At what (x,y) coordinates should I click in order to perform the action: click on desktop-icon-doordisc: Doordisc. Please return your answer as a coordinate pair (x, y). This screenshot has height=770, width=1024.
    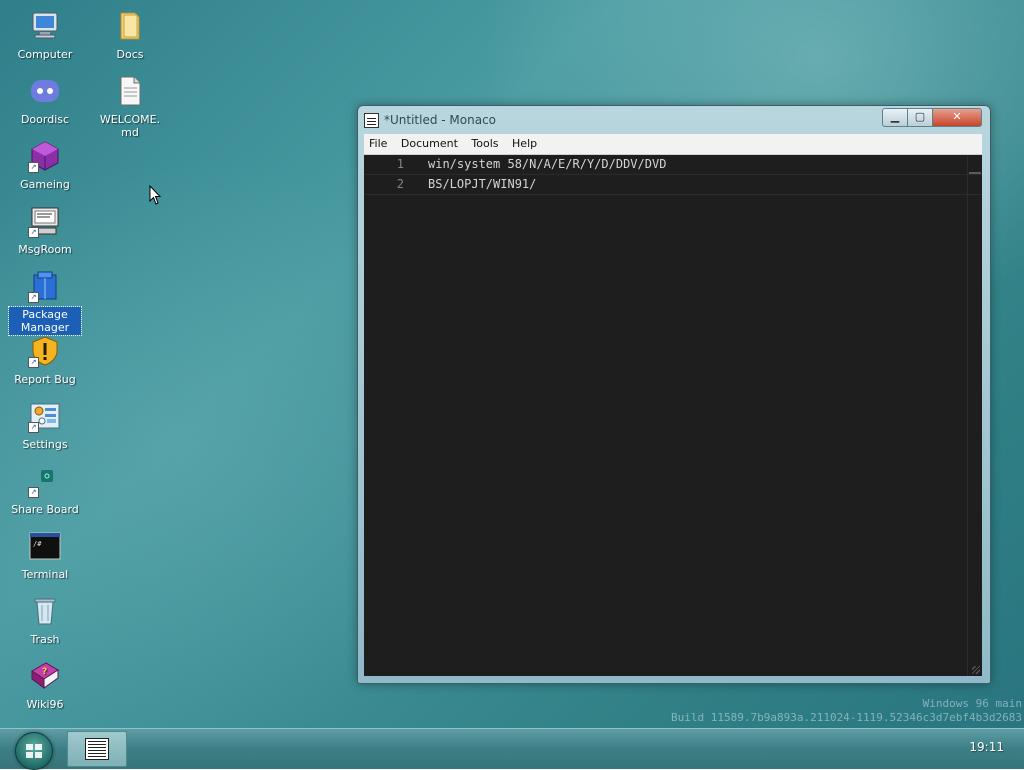
    Looking at the image, I should click on (45, 100).